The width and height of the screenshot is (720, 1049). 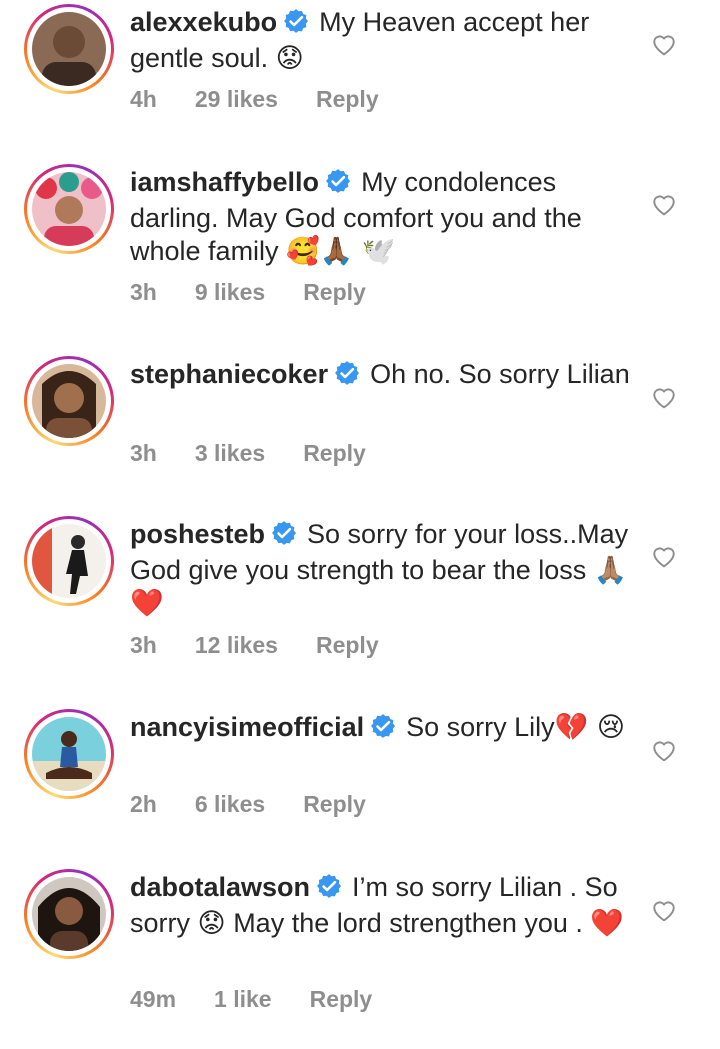 What do you see at coordinates (236, 99) in the screenshot?
I see `comment-likes: 29 likes` at bounding box center [236, 99].